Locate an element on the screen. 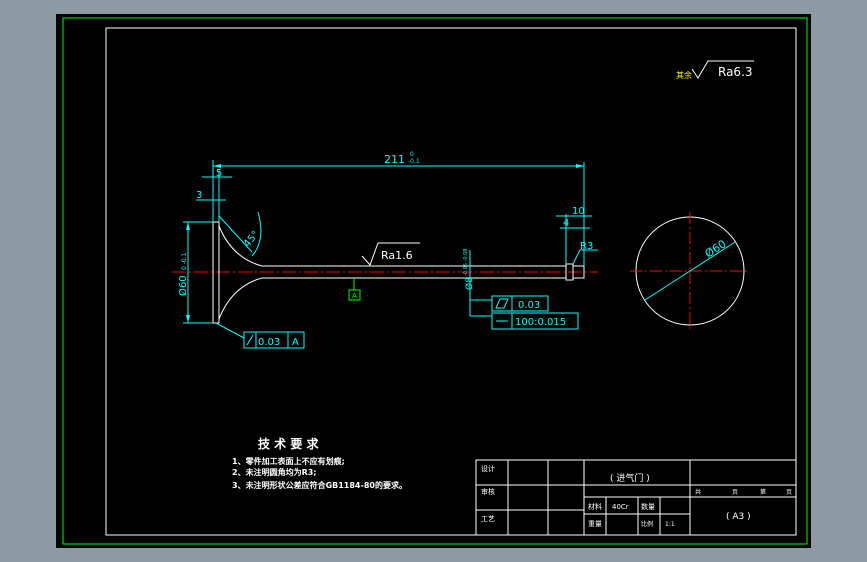  stem-diameter-text: Ø8 is located at coordinates (469, 283).